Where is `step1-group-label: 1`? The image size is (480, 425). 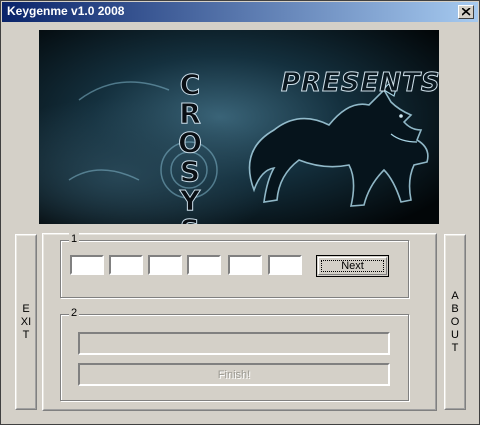 step1-group-label: 1 is located at coordinates (74, 239).